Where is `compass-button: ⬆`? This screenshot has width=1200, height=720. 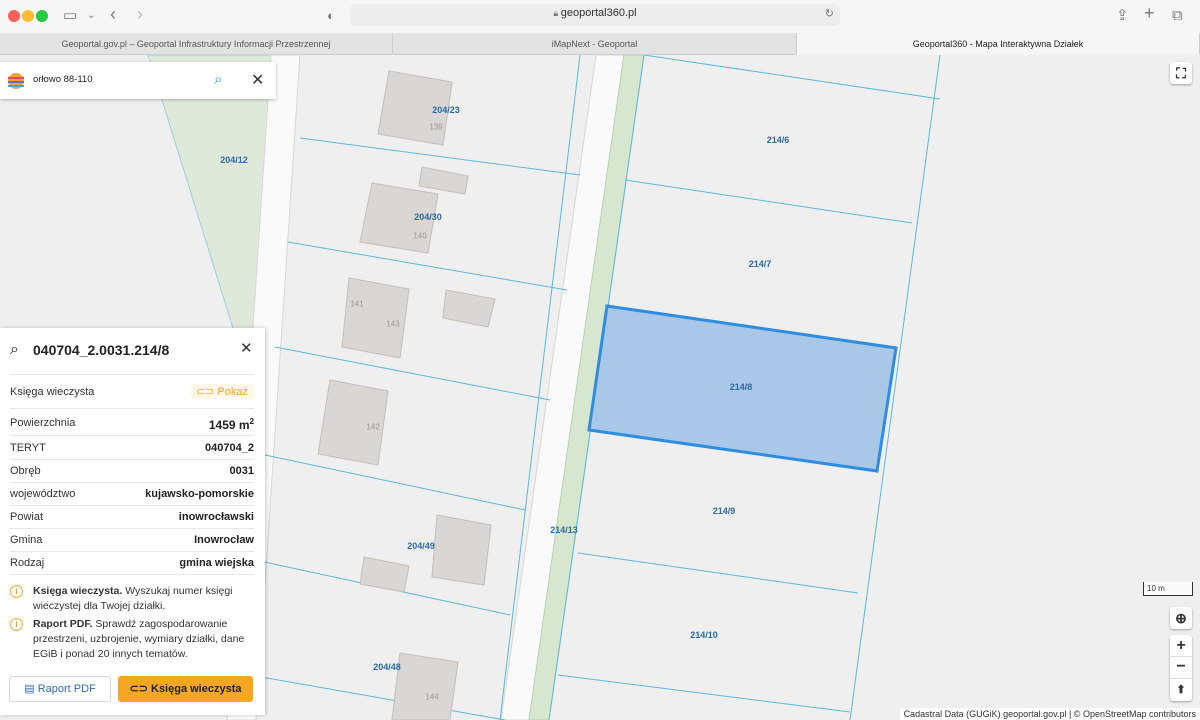 compass-button: ⬆ is located at coordinates (1181, 690).